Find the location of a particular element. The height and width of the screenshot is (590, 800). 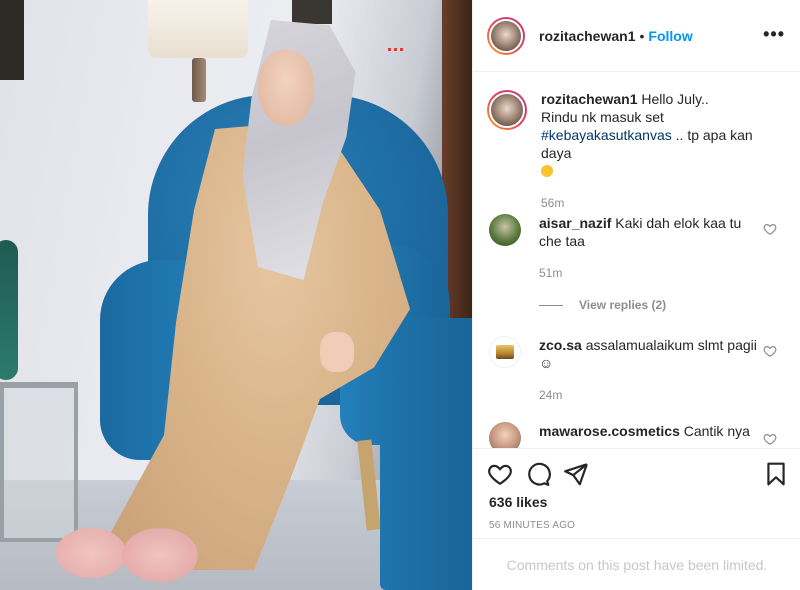

comment-text: assalamualaikum slmt pagii is located at coordinates (671, 345).